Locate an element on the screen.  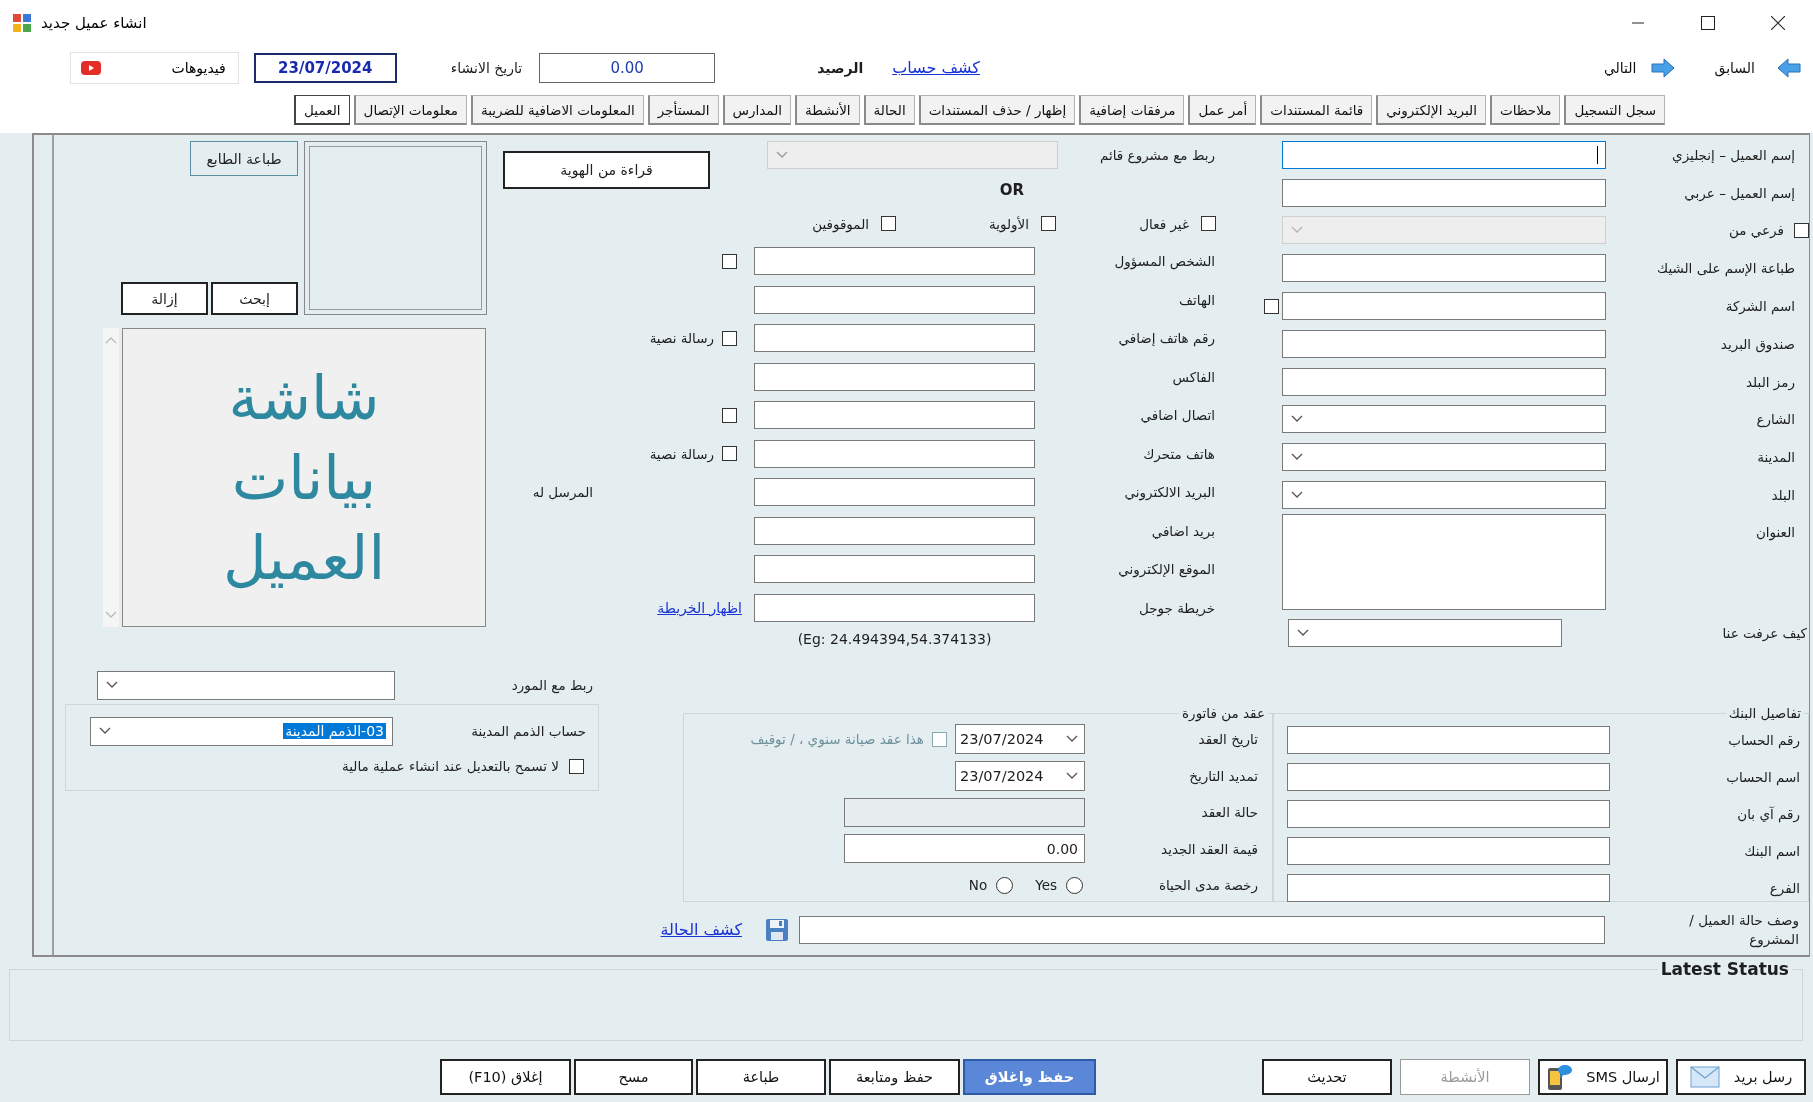
action-button: تحديث is located at coordinates (1327, 1077).